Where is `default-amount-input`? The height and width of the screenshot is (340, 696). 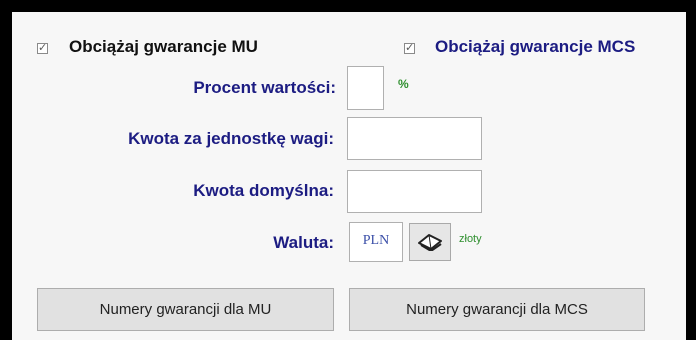
default-amount-input is located at coordinates (414, 191).